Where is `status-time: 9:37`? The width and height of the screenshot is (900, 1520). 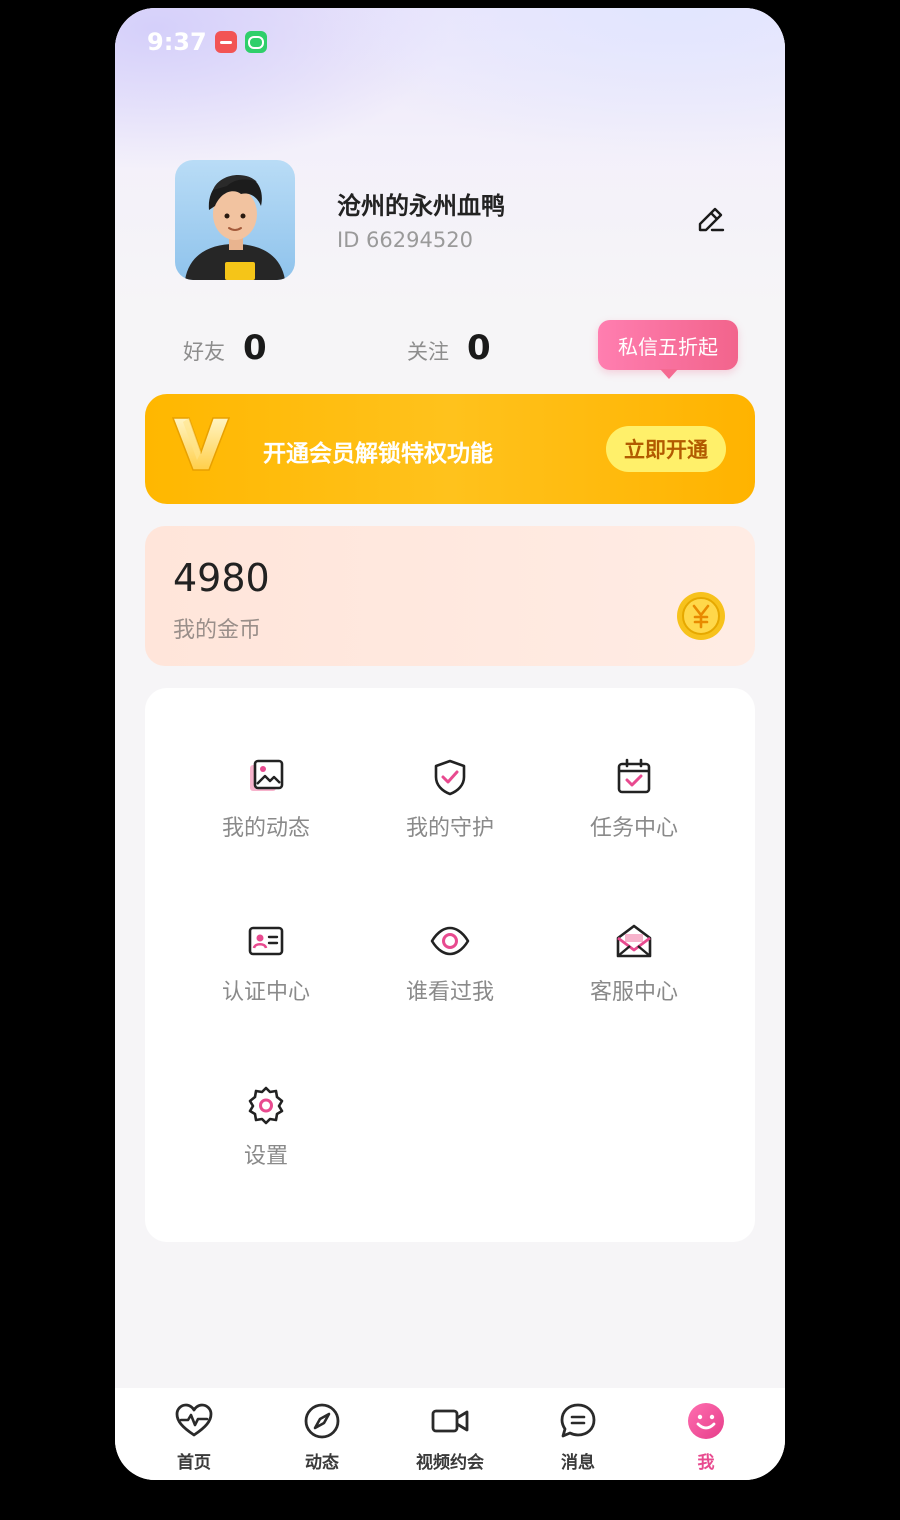 status-time: 9:37 is located at coordinates (177, 42).